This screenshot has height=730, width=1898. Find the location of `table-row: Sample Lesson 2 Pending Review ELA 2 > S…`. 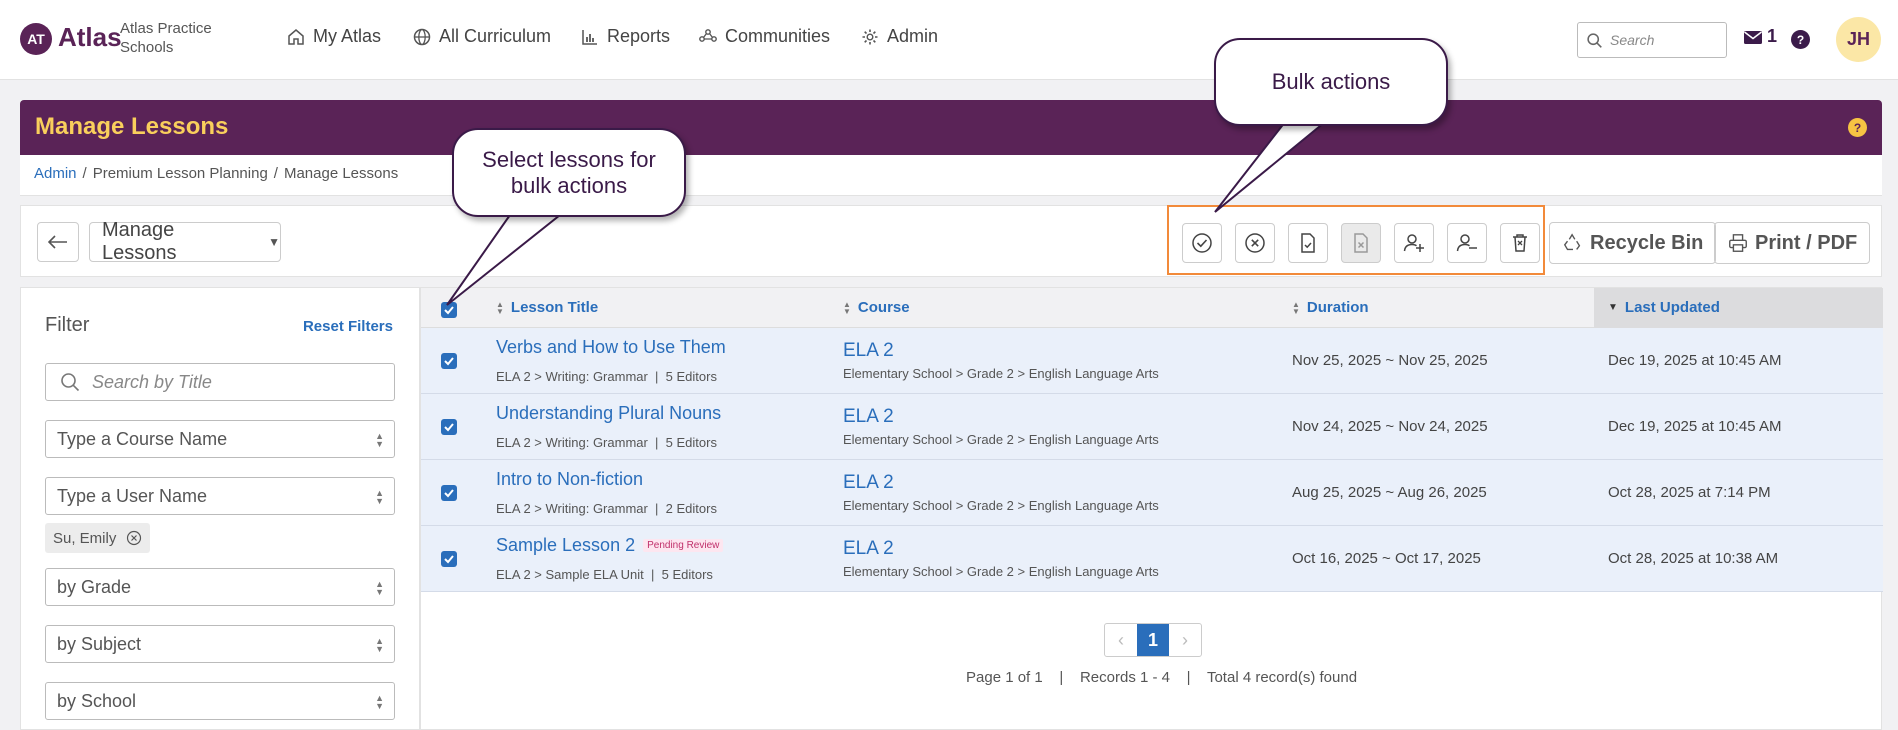

table-row: Sample Lesson 2 Pending Review ELA 2 > S… is located at coordinates (1152, 559).